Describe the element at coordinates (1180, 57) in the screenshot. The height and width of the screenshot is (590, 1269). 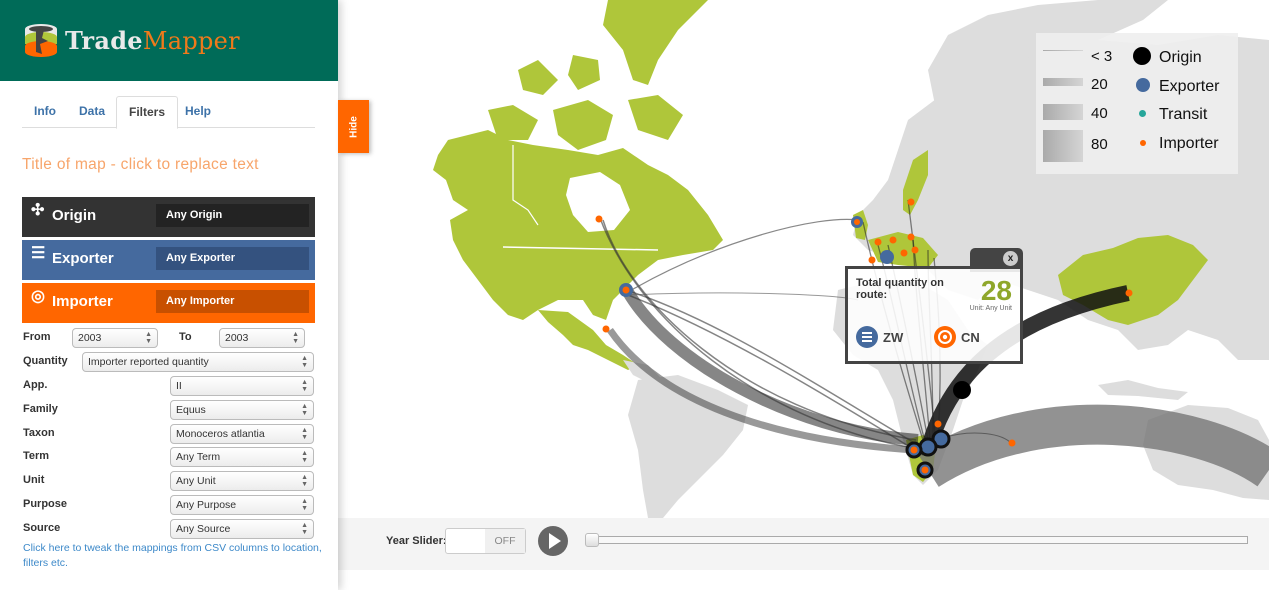
I see `legend-origin-label: Origin` at that location.